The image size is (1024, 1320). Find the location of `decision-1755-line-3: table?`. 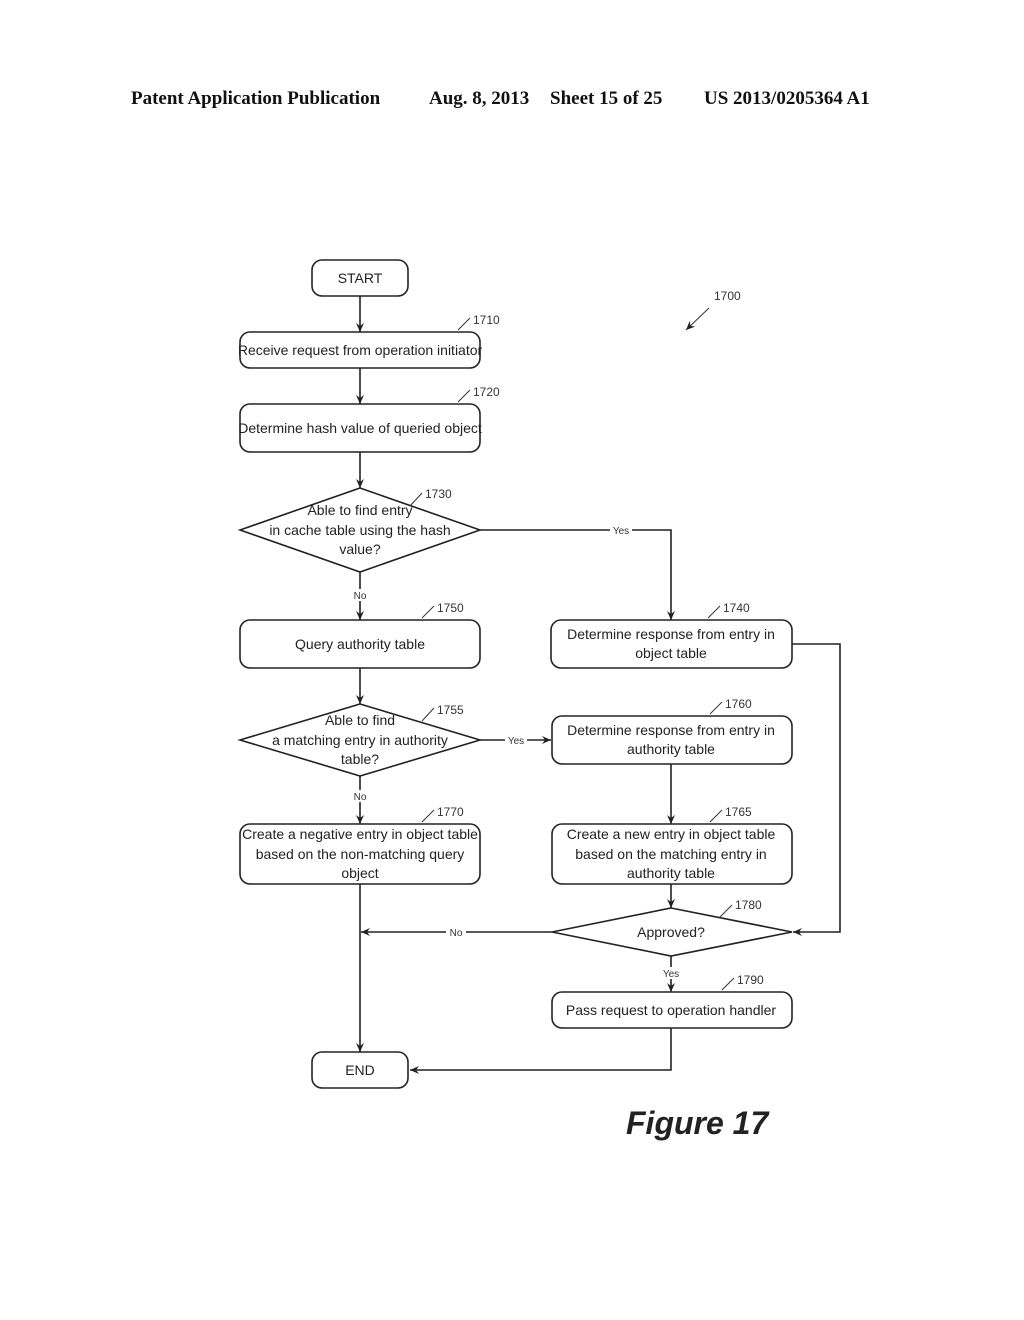

decision-1755-line-3: table? is located at coordinates (360, 759).